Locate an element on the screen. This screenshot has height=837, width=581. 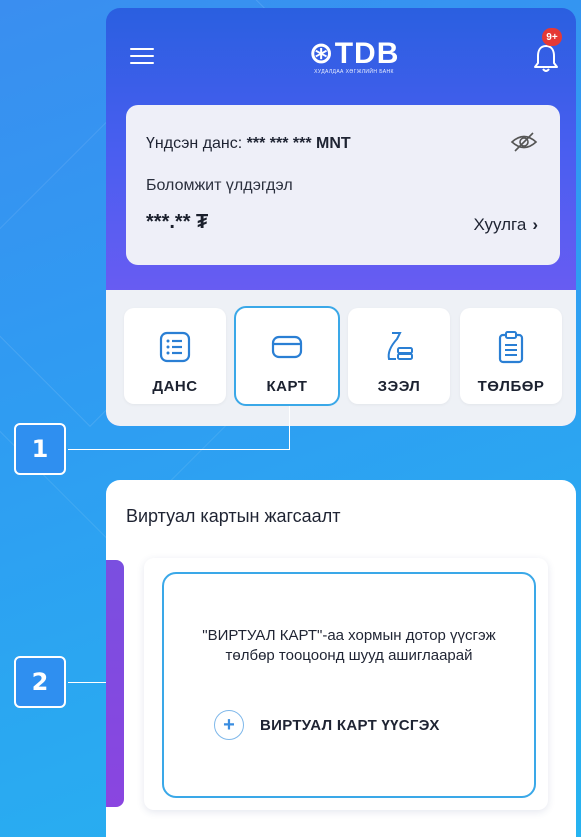
logo-glyph: ⊛ is located at coordinates (321, 53).